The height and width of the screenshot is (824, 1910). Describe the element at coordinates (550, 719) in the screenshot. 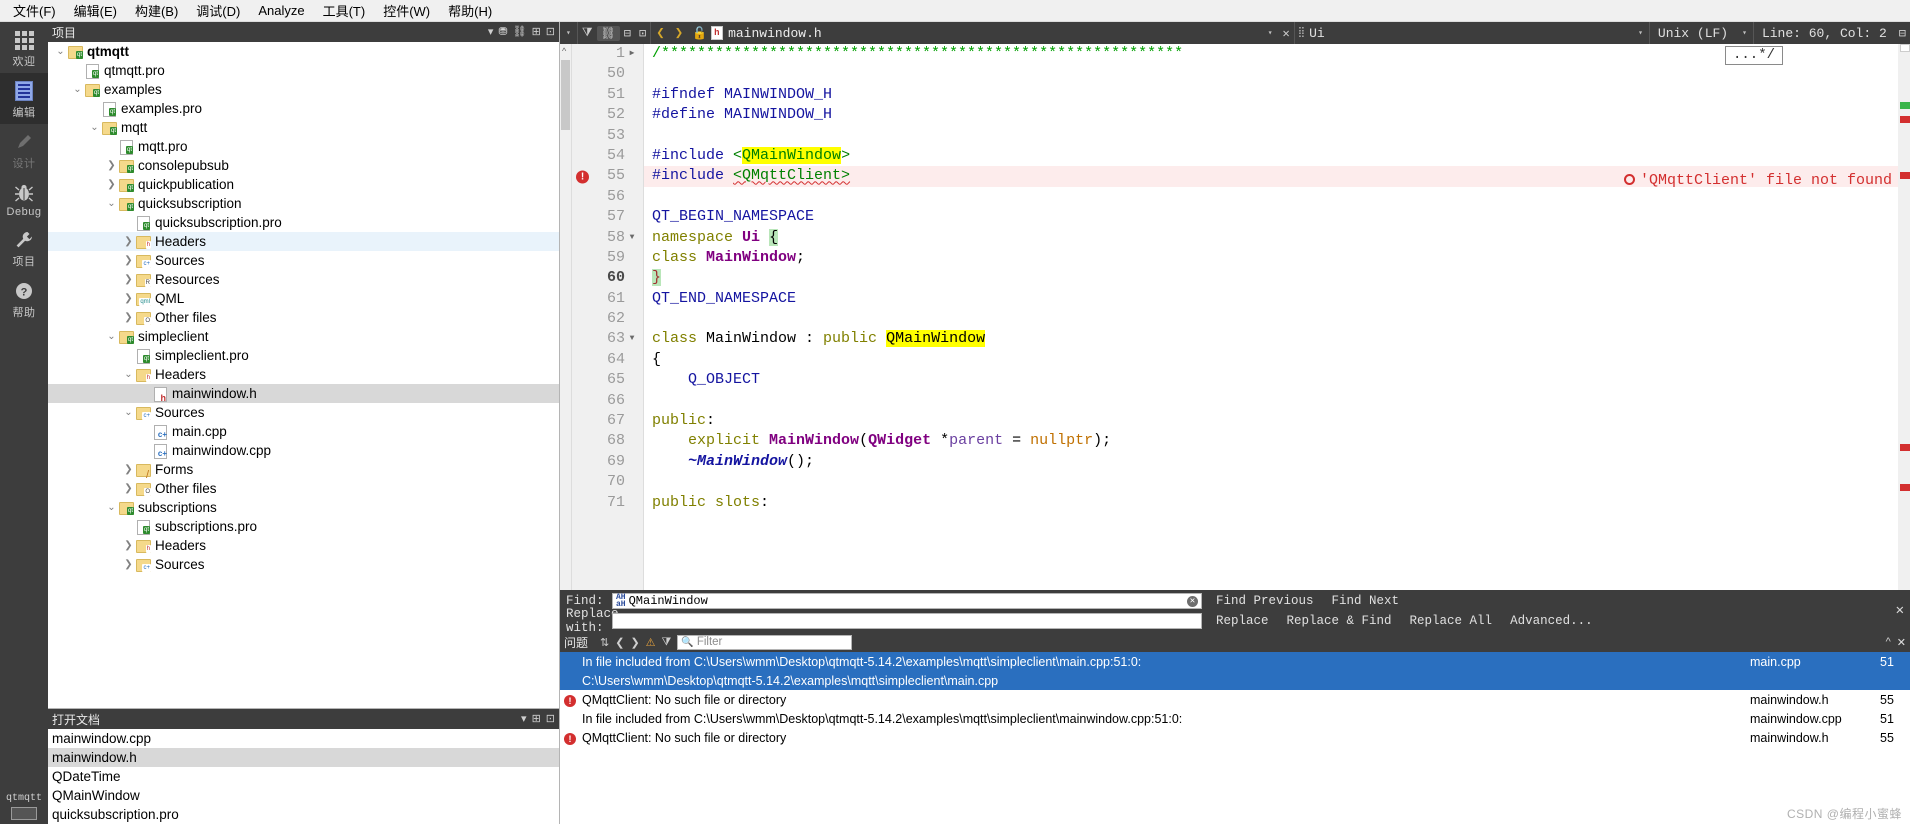

I see `close-icon: ⊡` at that location.